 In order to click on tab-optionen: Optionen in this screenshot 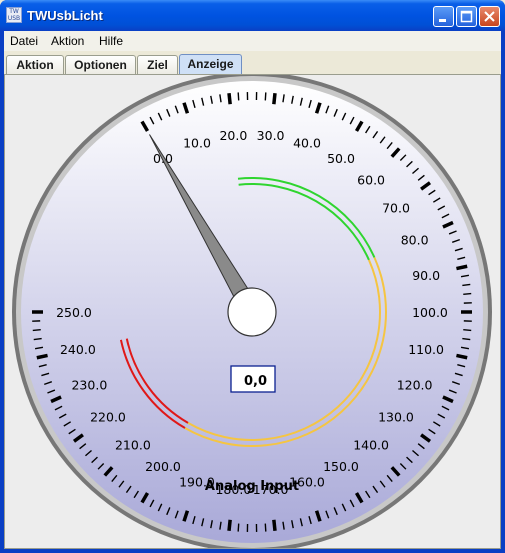, I will do `click(100, 64)`.